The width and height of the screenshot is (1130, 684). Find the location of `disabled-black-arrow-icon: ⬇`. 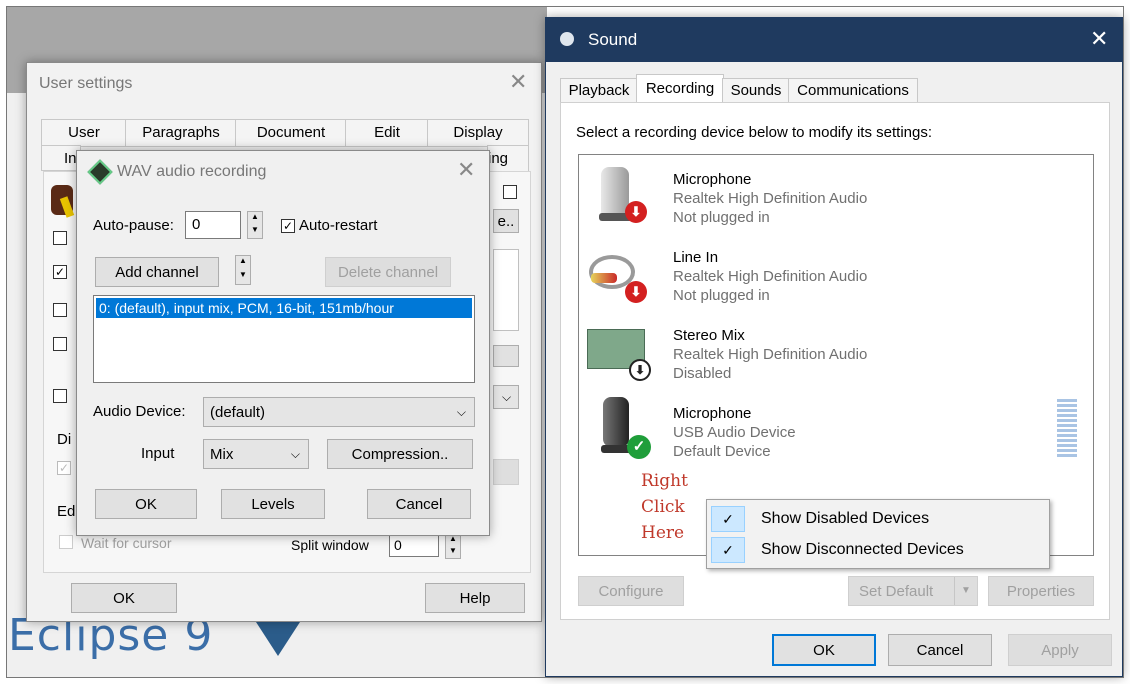

disabled-black-arrow-icon: ⬇ is located at coordinates (640, 370).